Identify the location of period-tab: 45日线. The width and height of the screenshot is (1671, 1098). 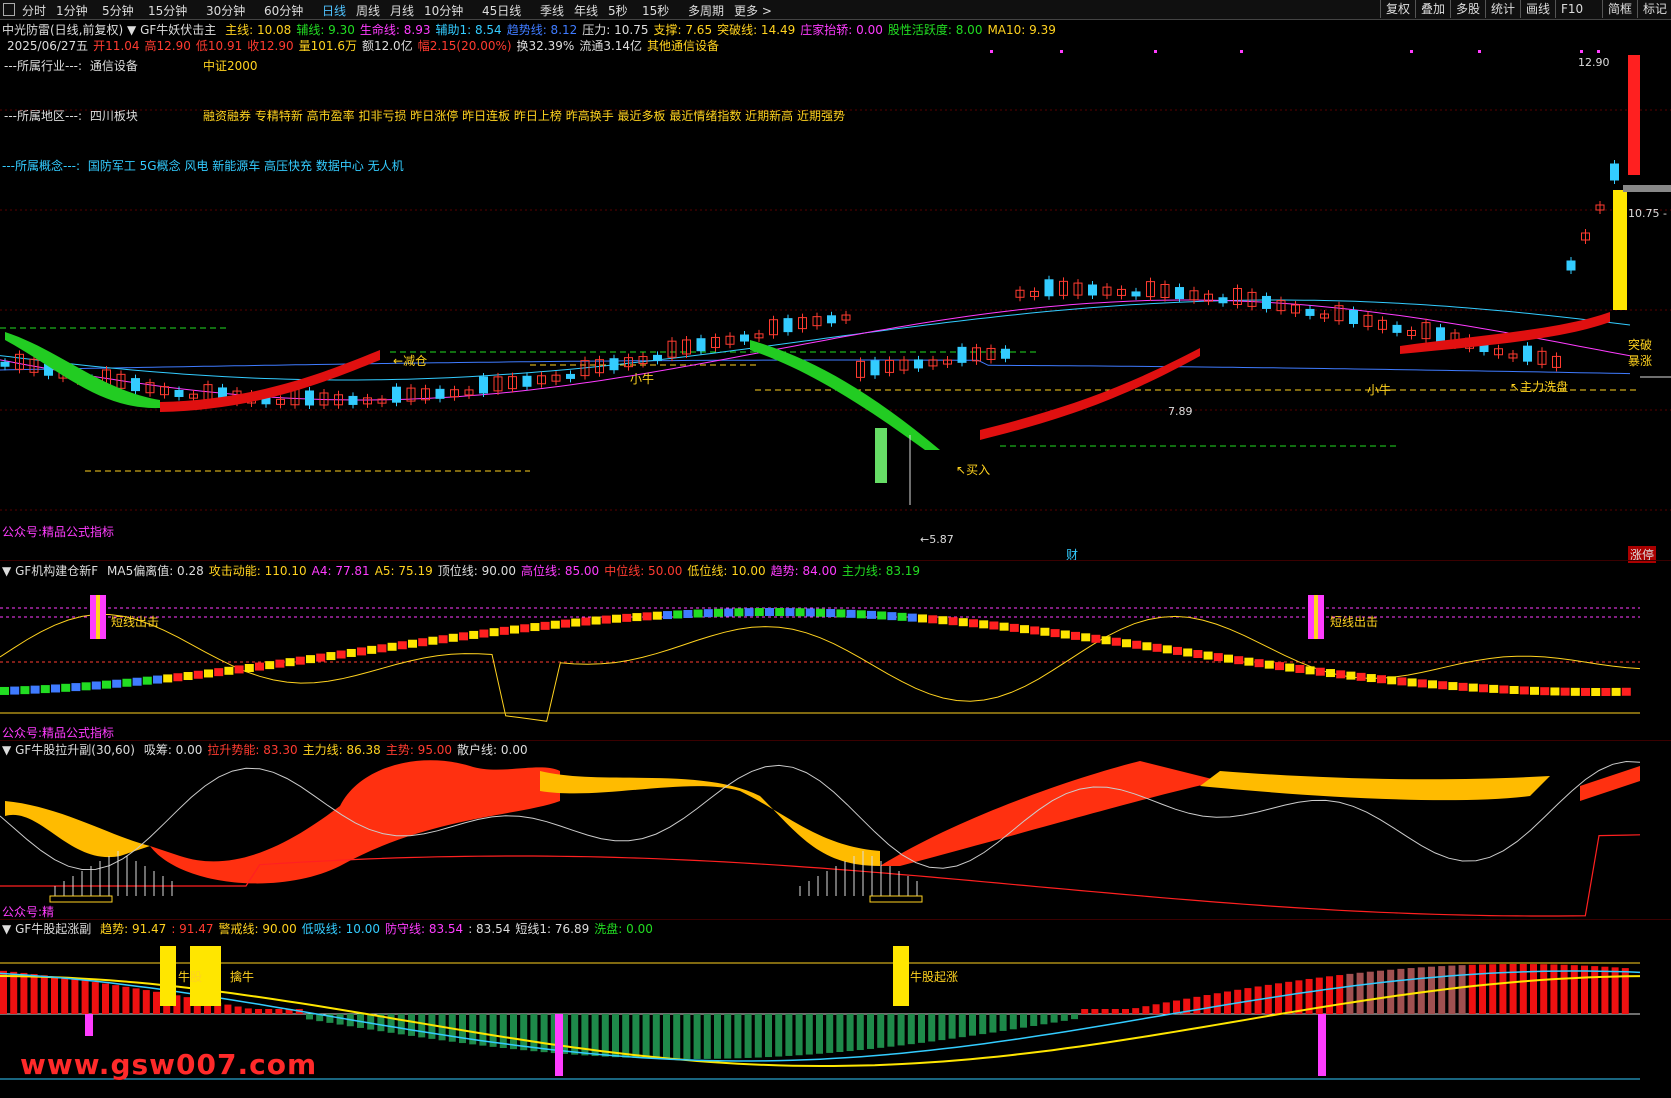
(501, 10).